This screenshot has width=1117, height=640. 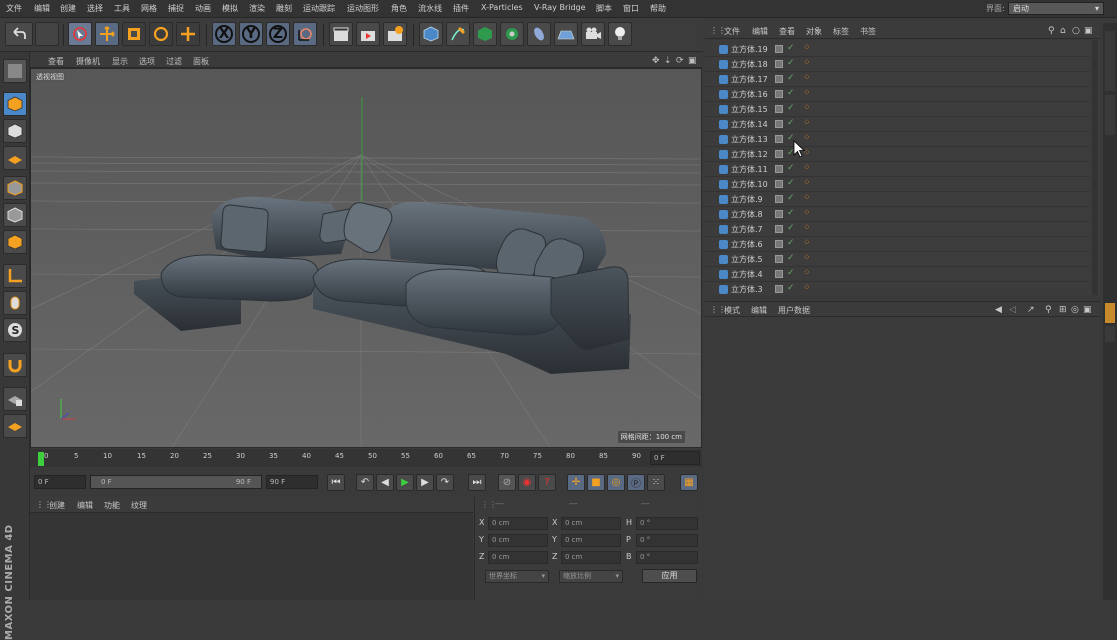 I want to click on viewport-menu-view: 查看, so click(x=56, y=61).